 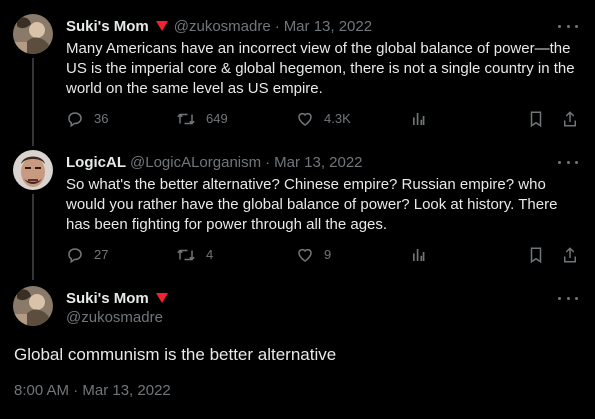 What do you see at coordinates (101, 254) in the screenshot?
I see `reply-count: 27` at bounding box center [101, 254].